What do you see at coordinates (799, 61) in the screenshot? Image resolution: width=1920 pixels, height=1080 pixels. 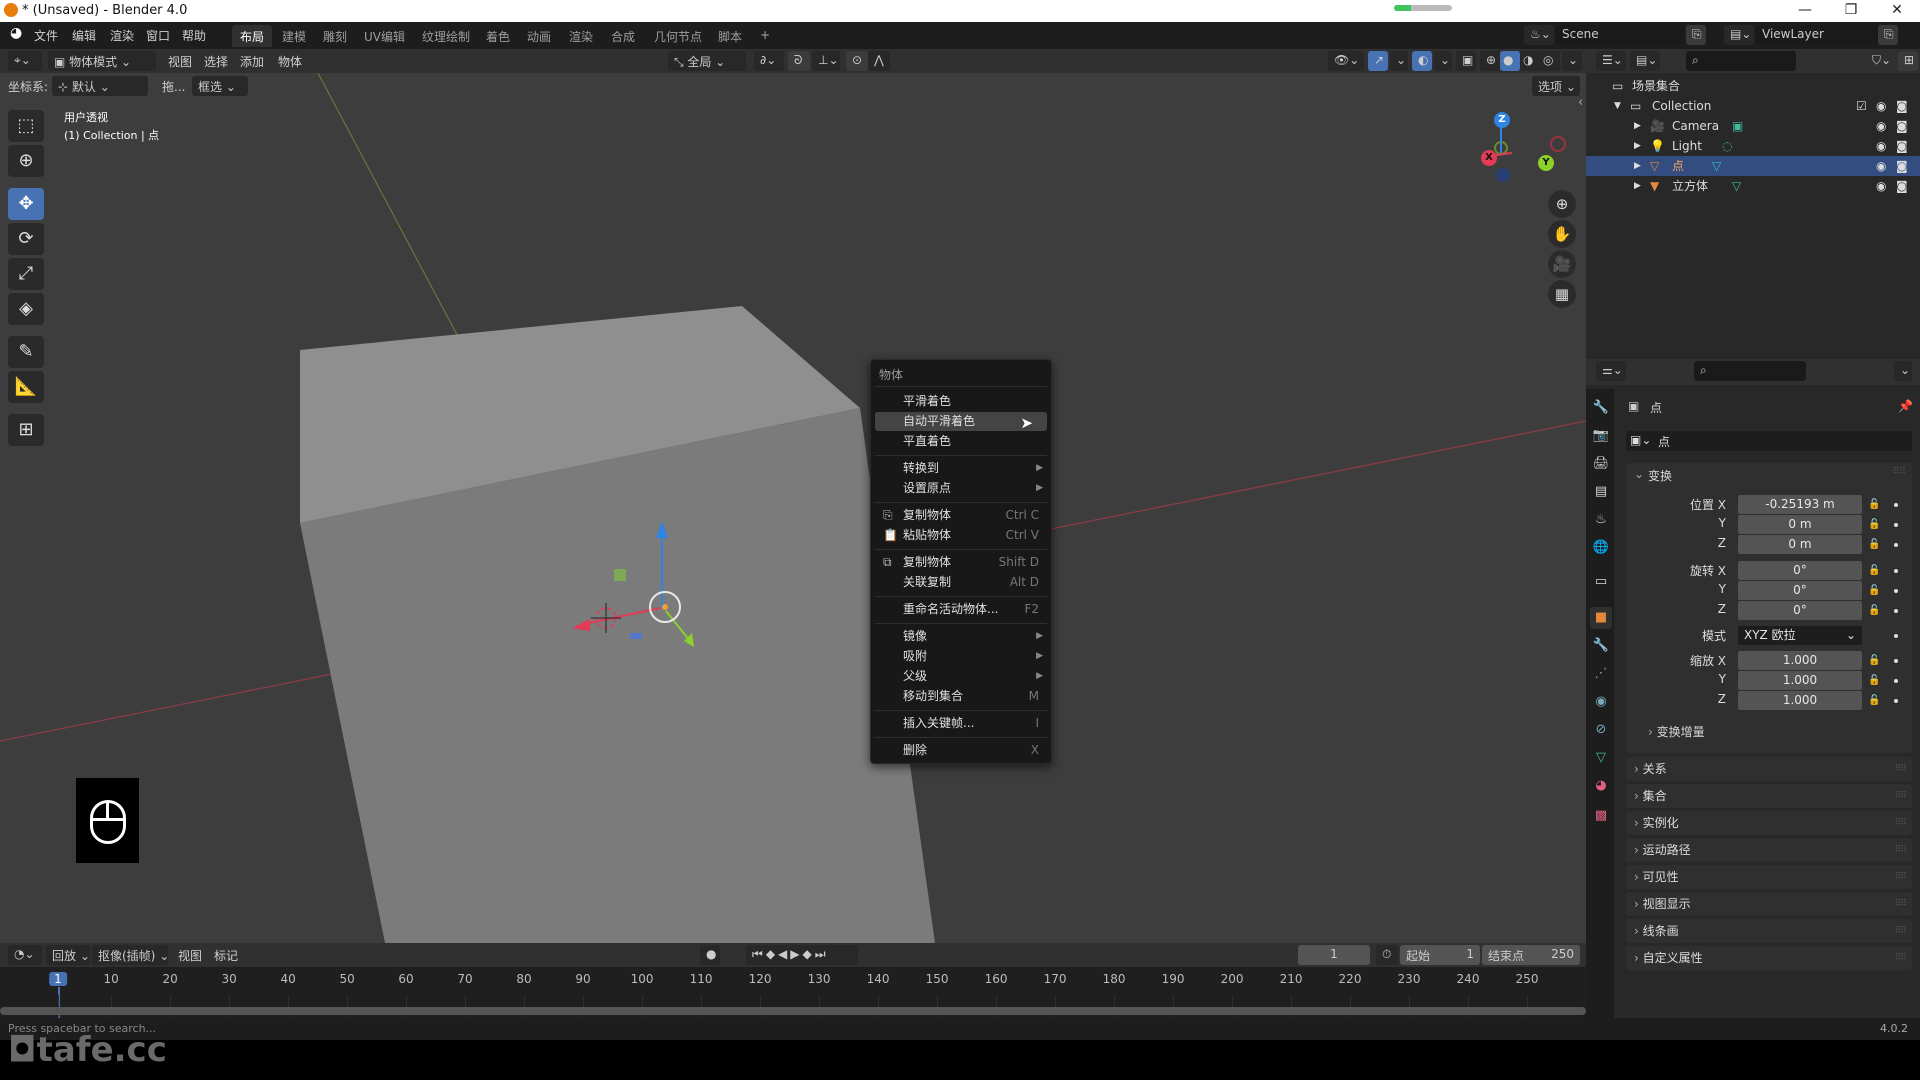 I see `snap-toggle-icon: ᘐ` at bounding box center [799, 61].